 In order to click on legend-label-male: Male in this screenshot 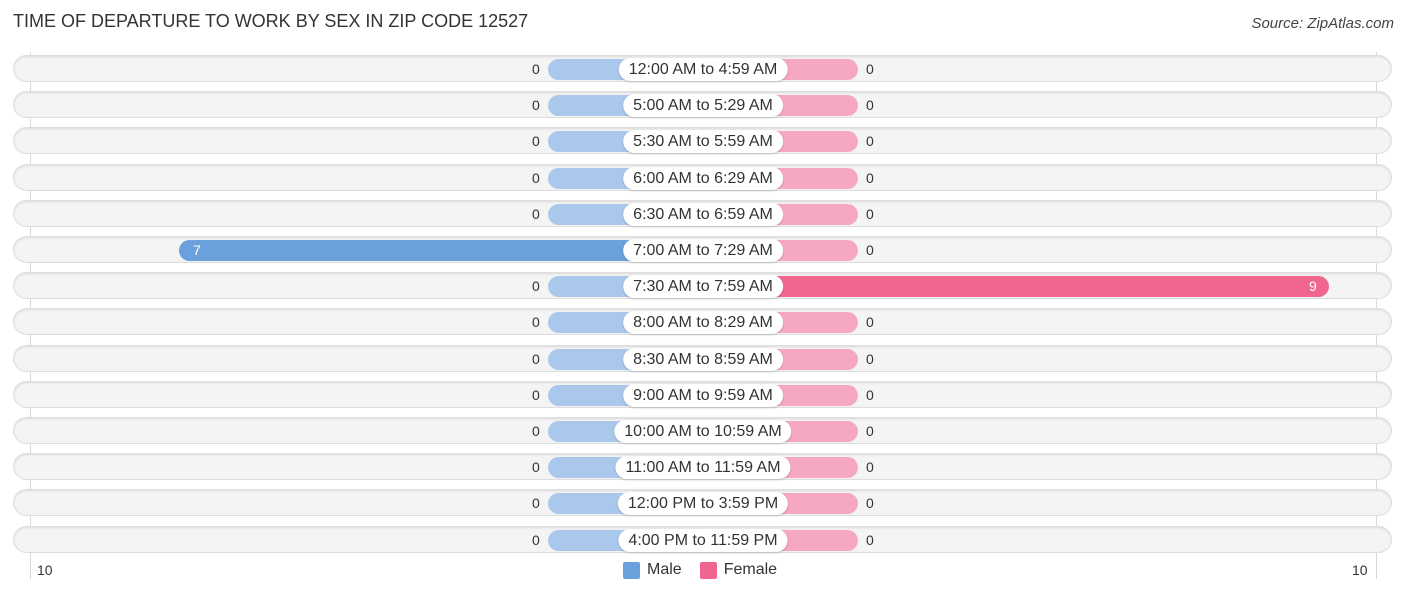, I will do `click(664, 569)`.